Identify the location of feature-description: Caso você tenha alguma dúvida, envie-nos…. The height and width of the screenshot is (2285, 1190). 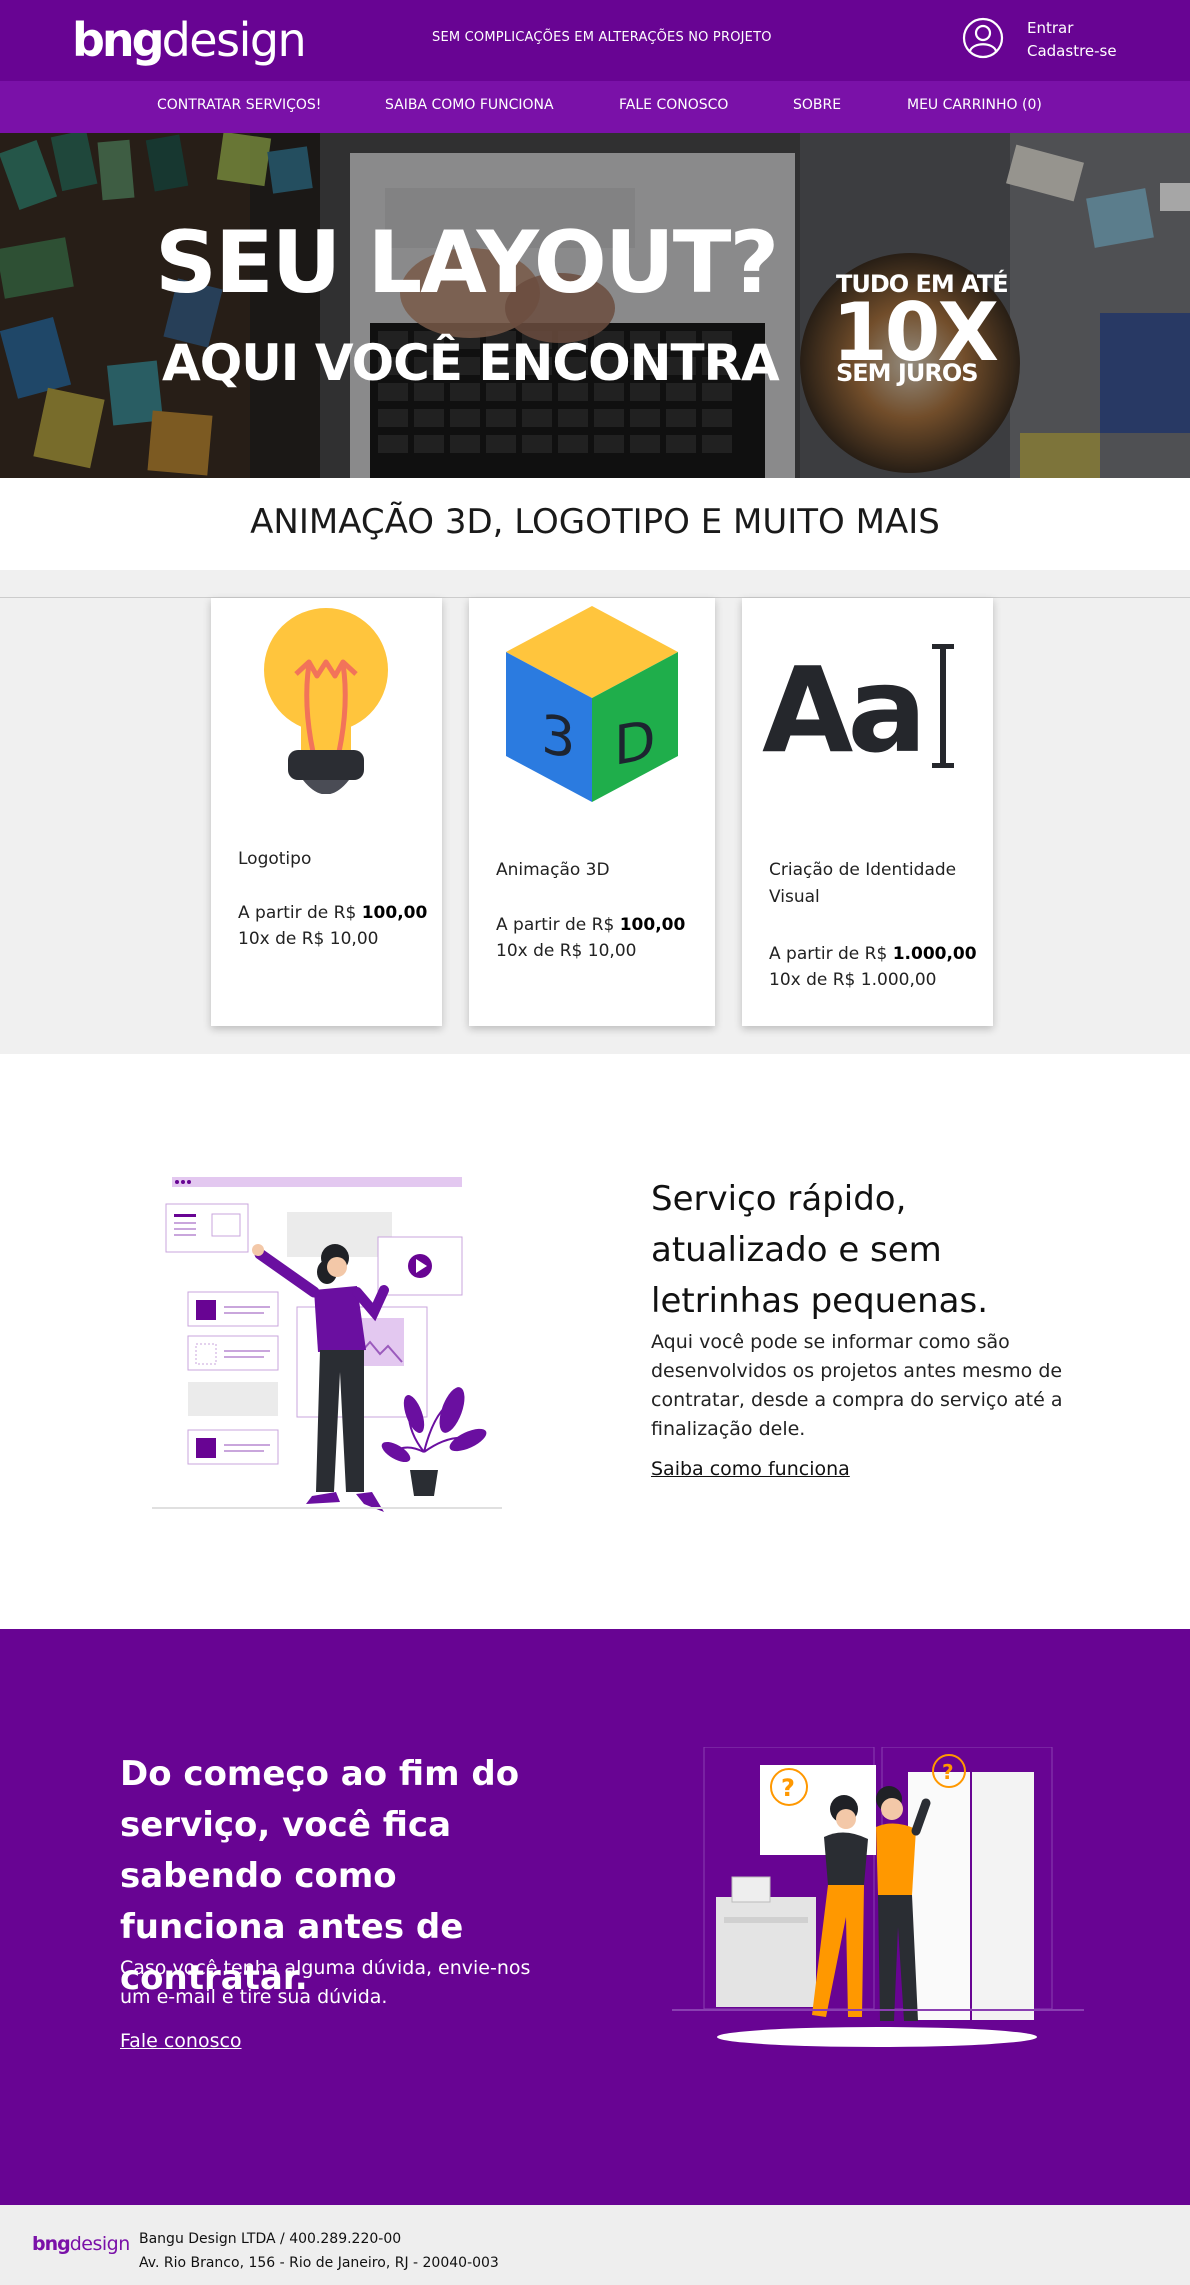
(325, 1982).